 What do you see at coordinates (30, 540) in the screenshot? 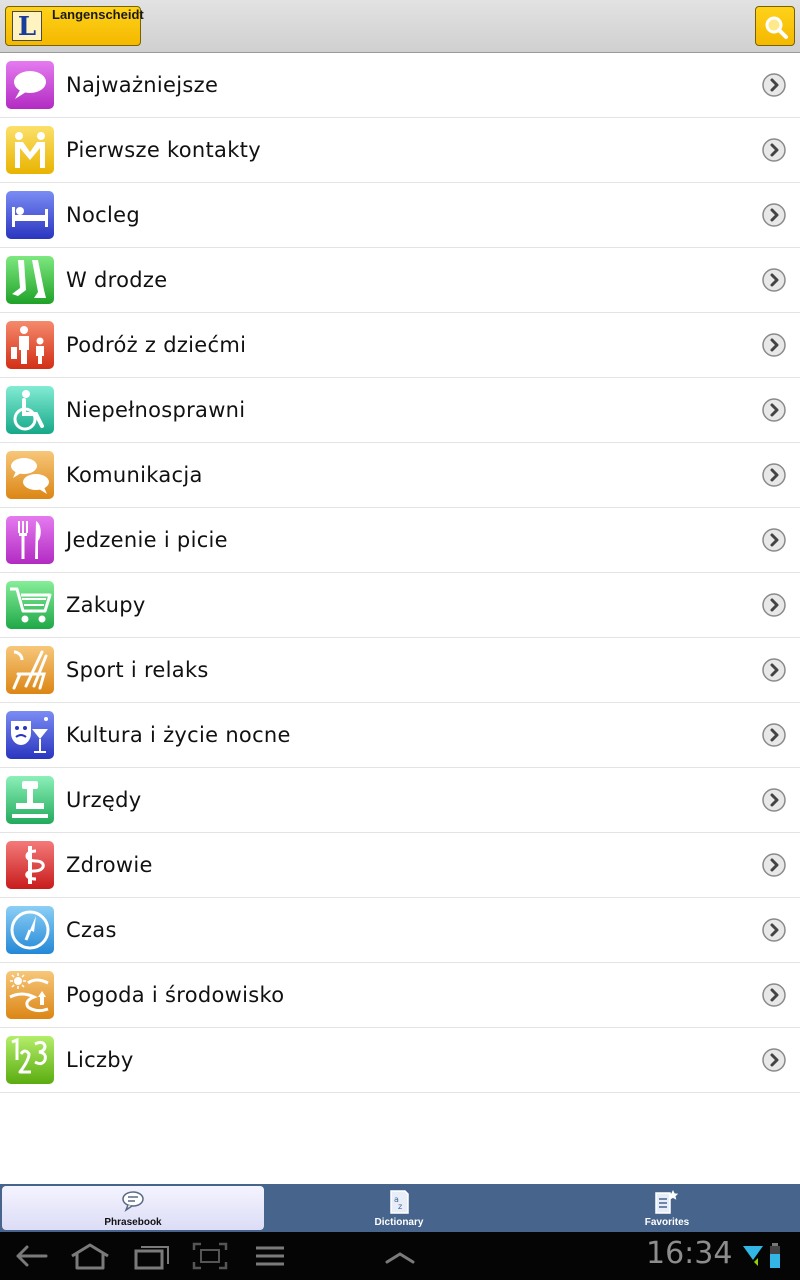
I see `fork-knife-icon` at bounding box center [30, 540].